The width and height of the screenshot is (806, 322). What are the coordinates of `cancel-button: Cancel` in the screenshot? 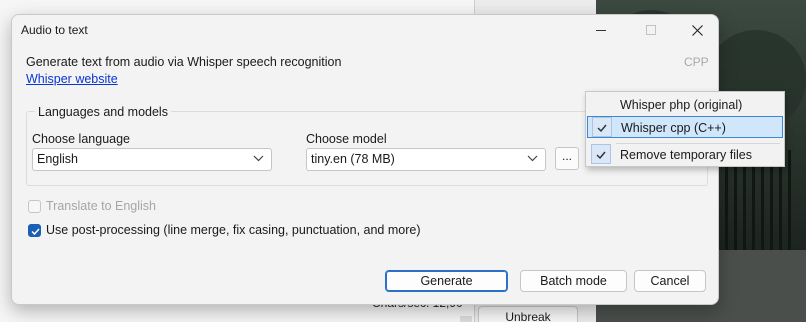 It's located at (670, 281).